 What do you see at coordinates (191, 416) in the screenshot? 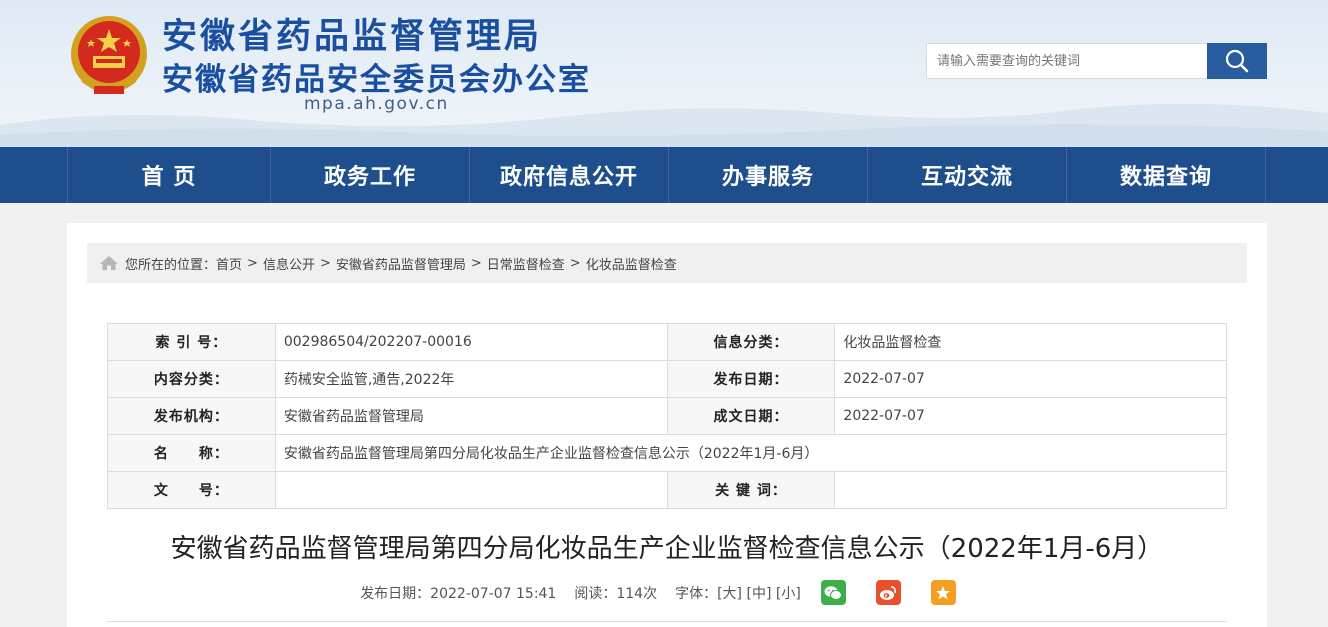
I see `publisher-label: 发布机构：` at bounding box center [191, 416].